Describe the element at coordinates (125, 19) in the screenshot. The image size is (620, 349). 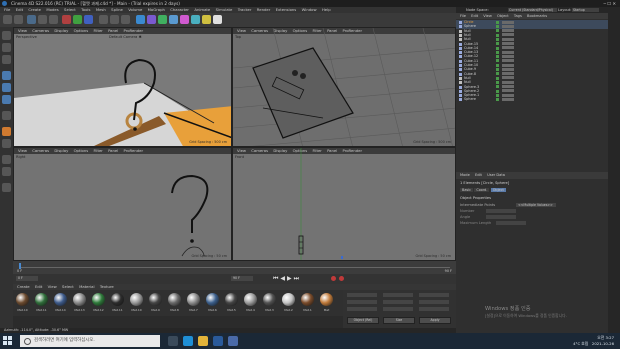
I see `render-settings-icon` at that location.